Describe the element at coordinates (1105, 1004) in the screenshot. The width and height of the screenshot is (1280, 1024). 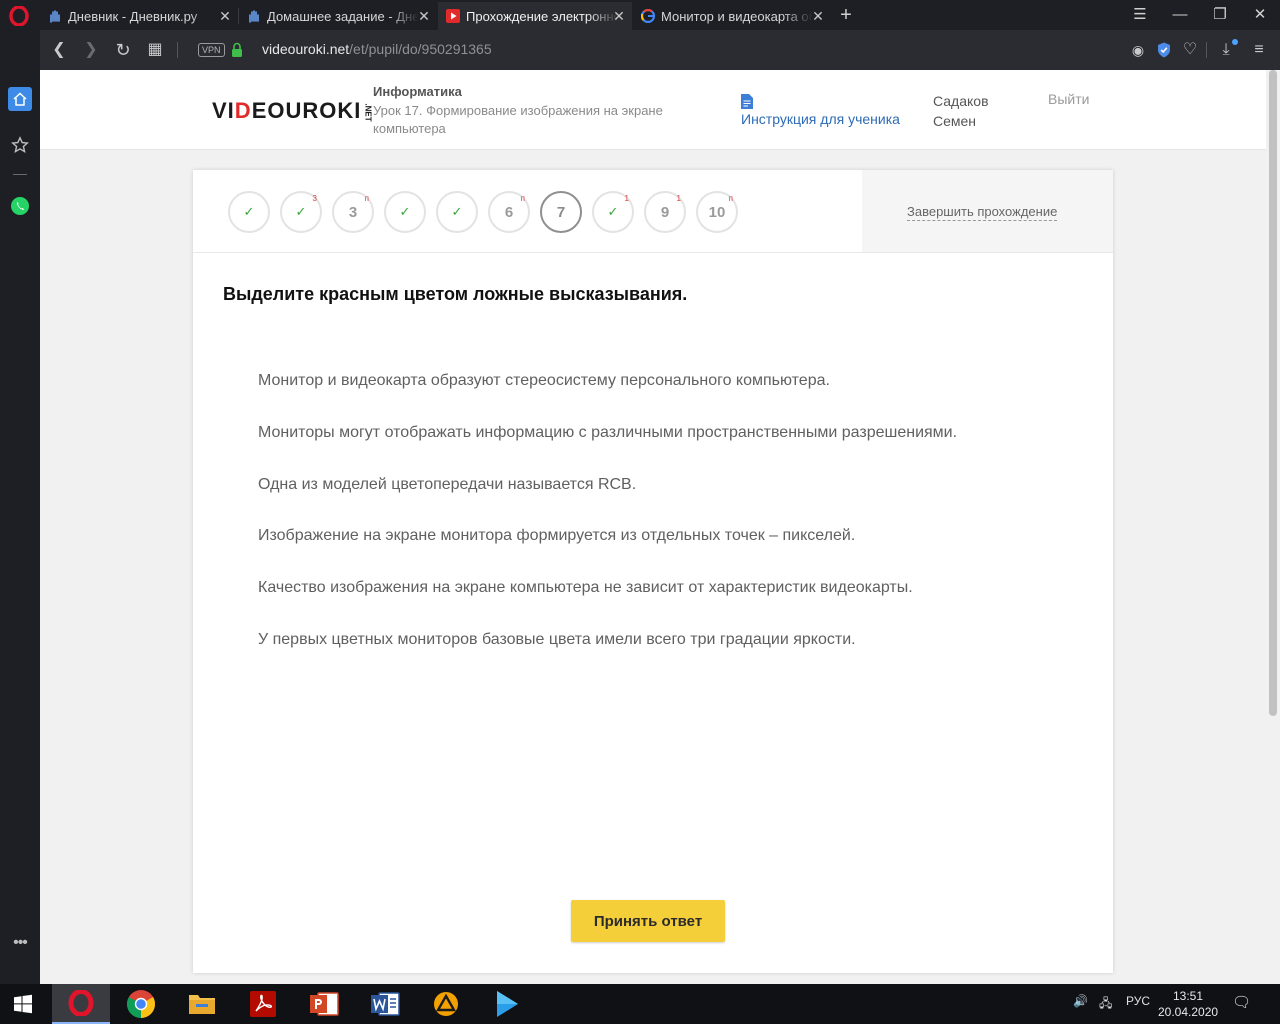
I see `network-icon: 🖧` at that location.